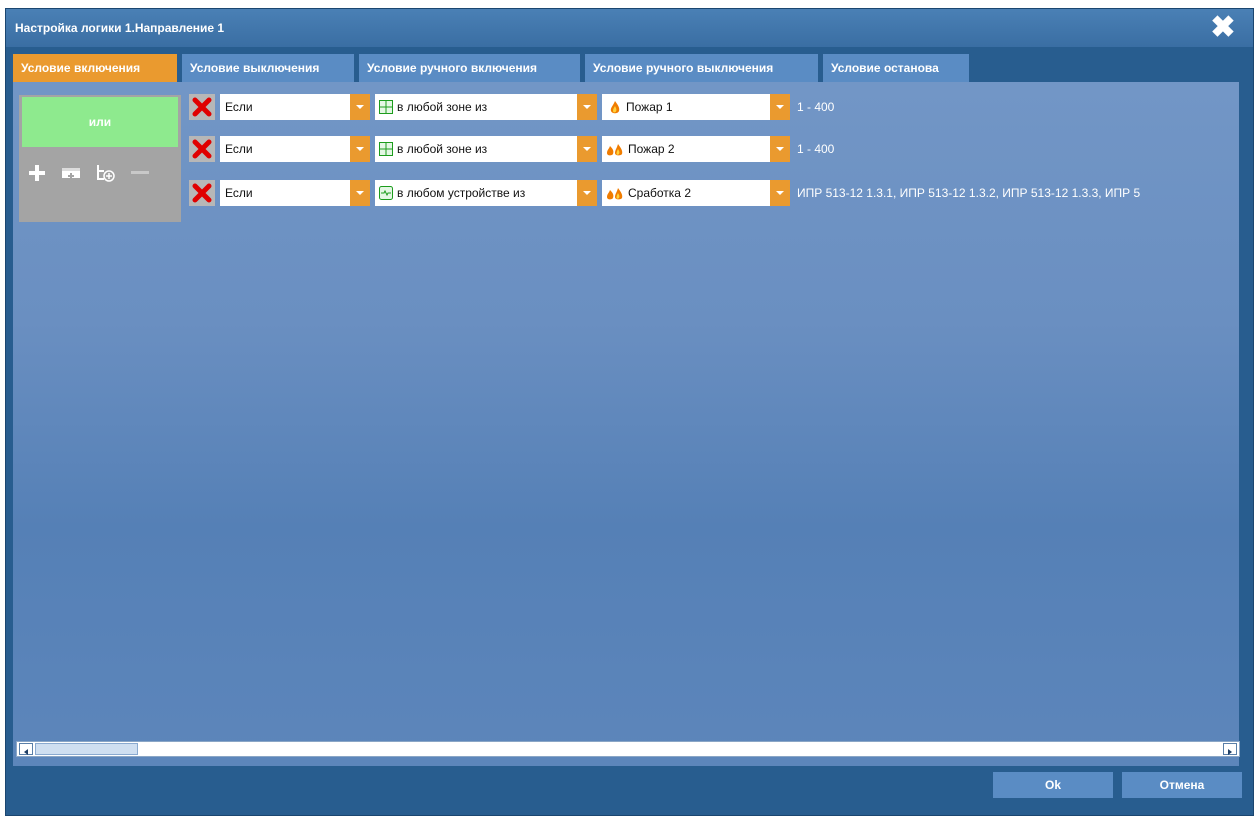 This screenshot has height=816, width=1259. I want to click on arrow-left-icon, so click(26, 752).